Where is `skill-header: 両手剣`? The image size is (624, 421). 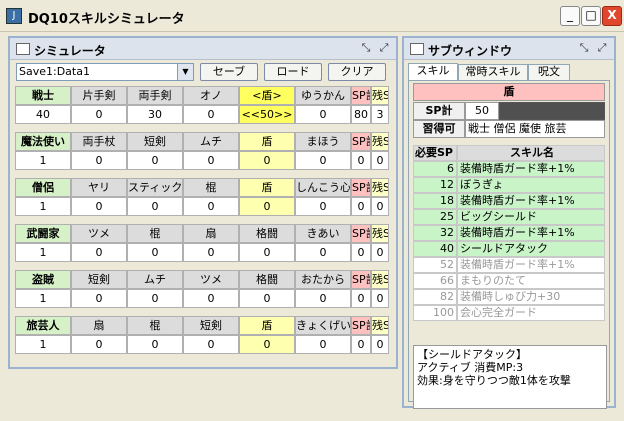 skill-header: 両手剣 is located at coordinates (155, 95).